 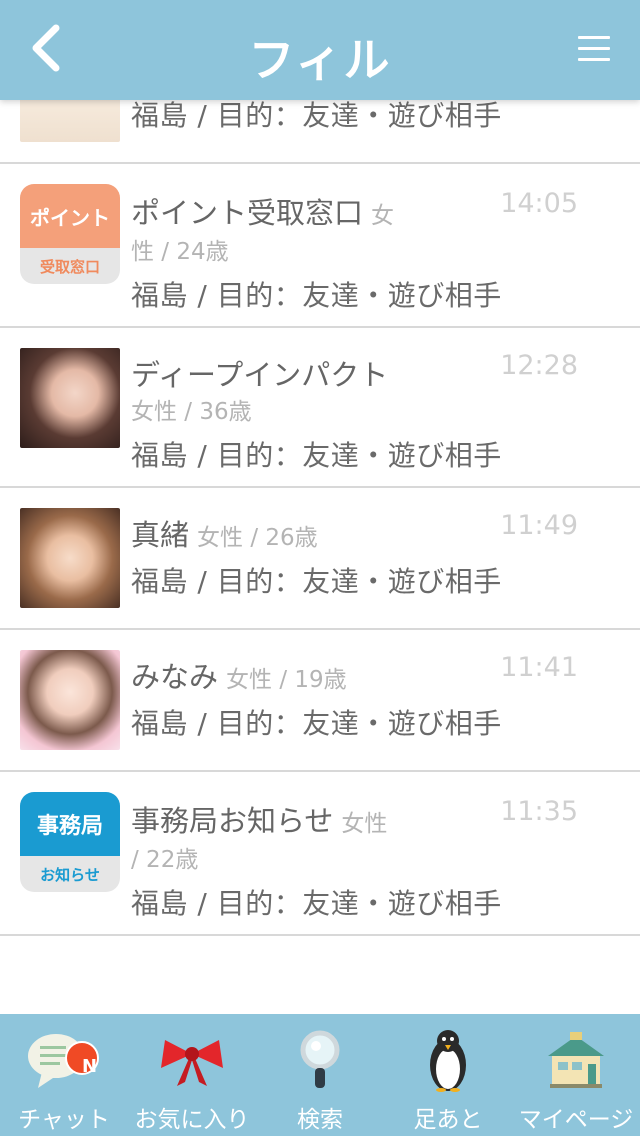 I want to click on timestamp: 11:35, so click(x=539, y=811).